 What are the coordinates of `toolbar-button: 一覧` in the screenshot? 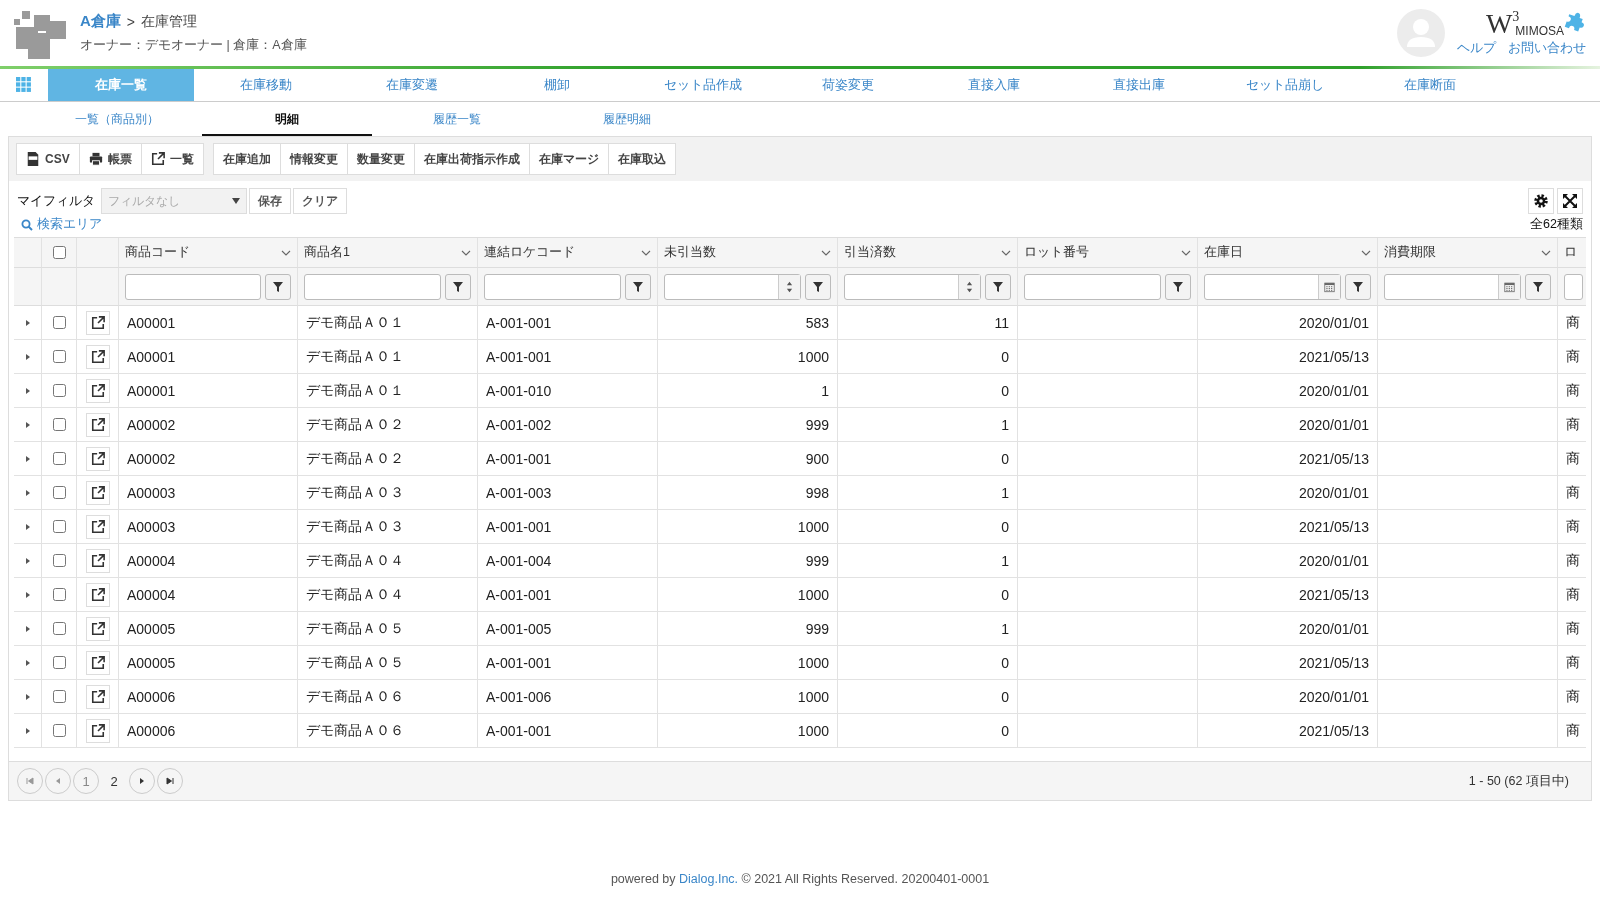 It's located at (172, 159).